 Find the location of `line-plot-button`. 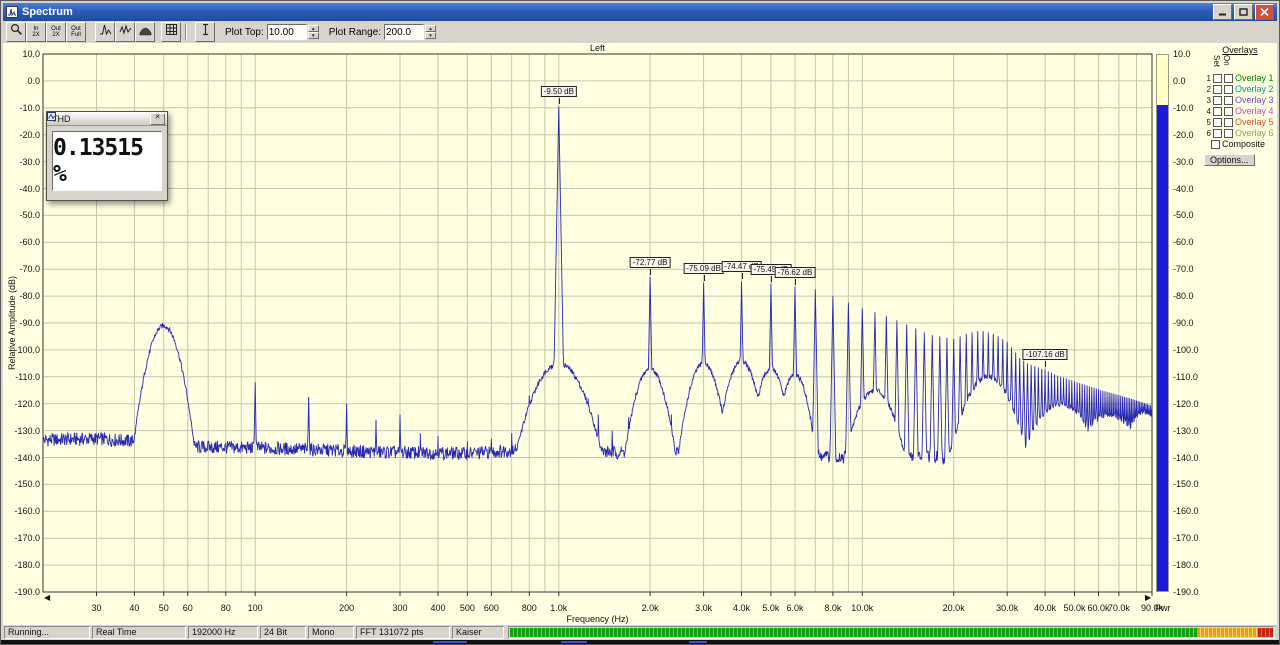

line-plot-button is located at coordinates (125, 32).